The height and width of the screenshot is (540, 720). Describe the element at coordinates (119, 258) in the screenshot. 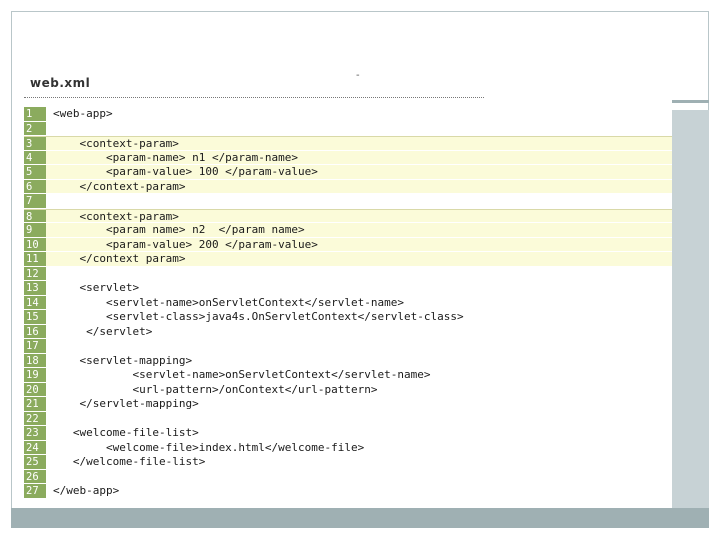

I see `code-text: </context param>` at that location.